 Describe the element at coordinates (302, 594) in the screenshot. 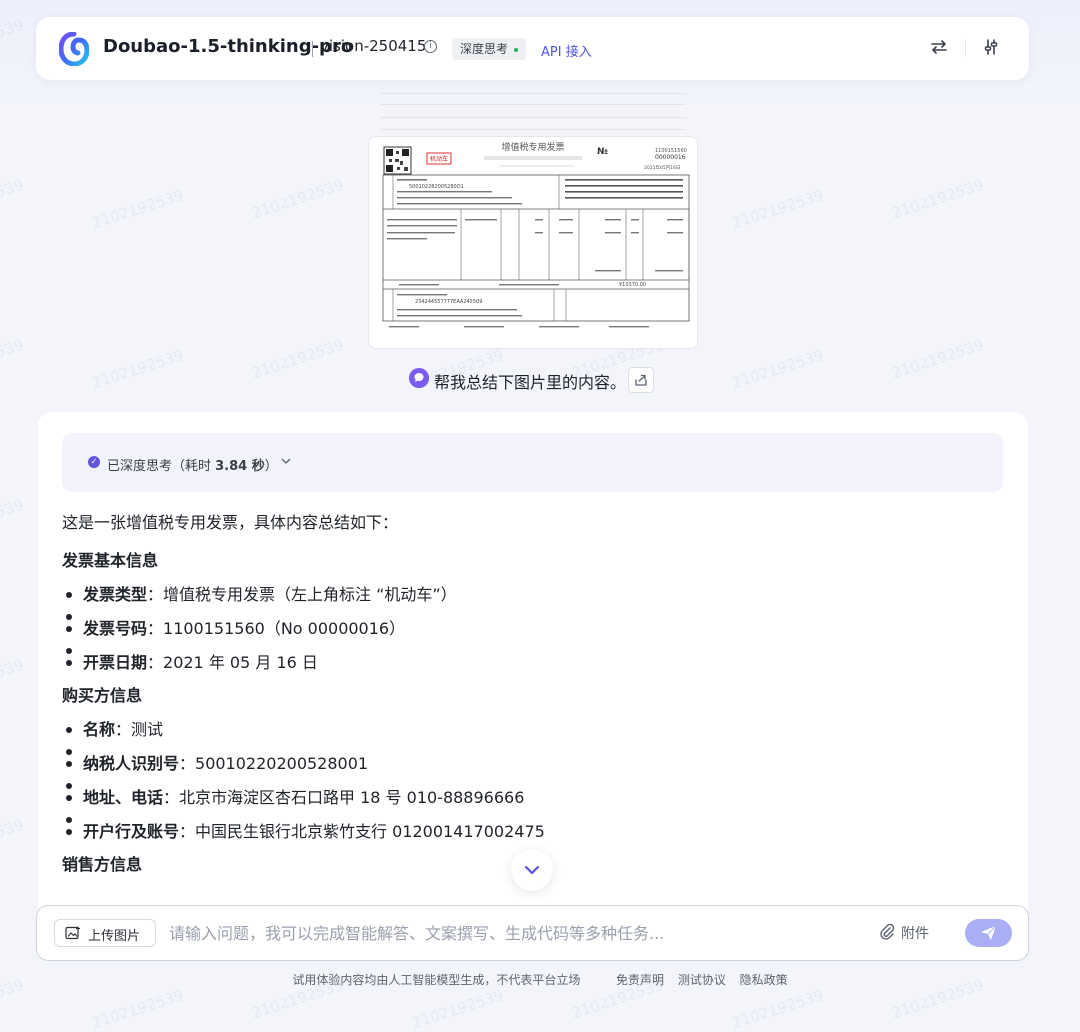

I see `item-value: ：增值税专用发票（左上角标注 “机动车”）` at that location.